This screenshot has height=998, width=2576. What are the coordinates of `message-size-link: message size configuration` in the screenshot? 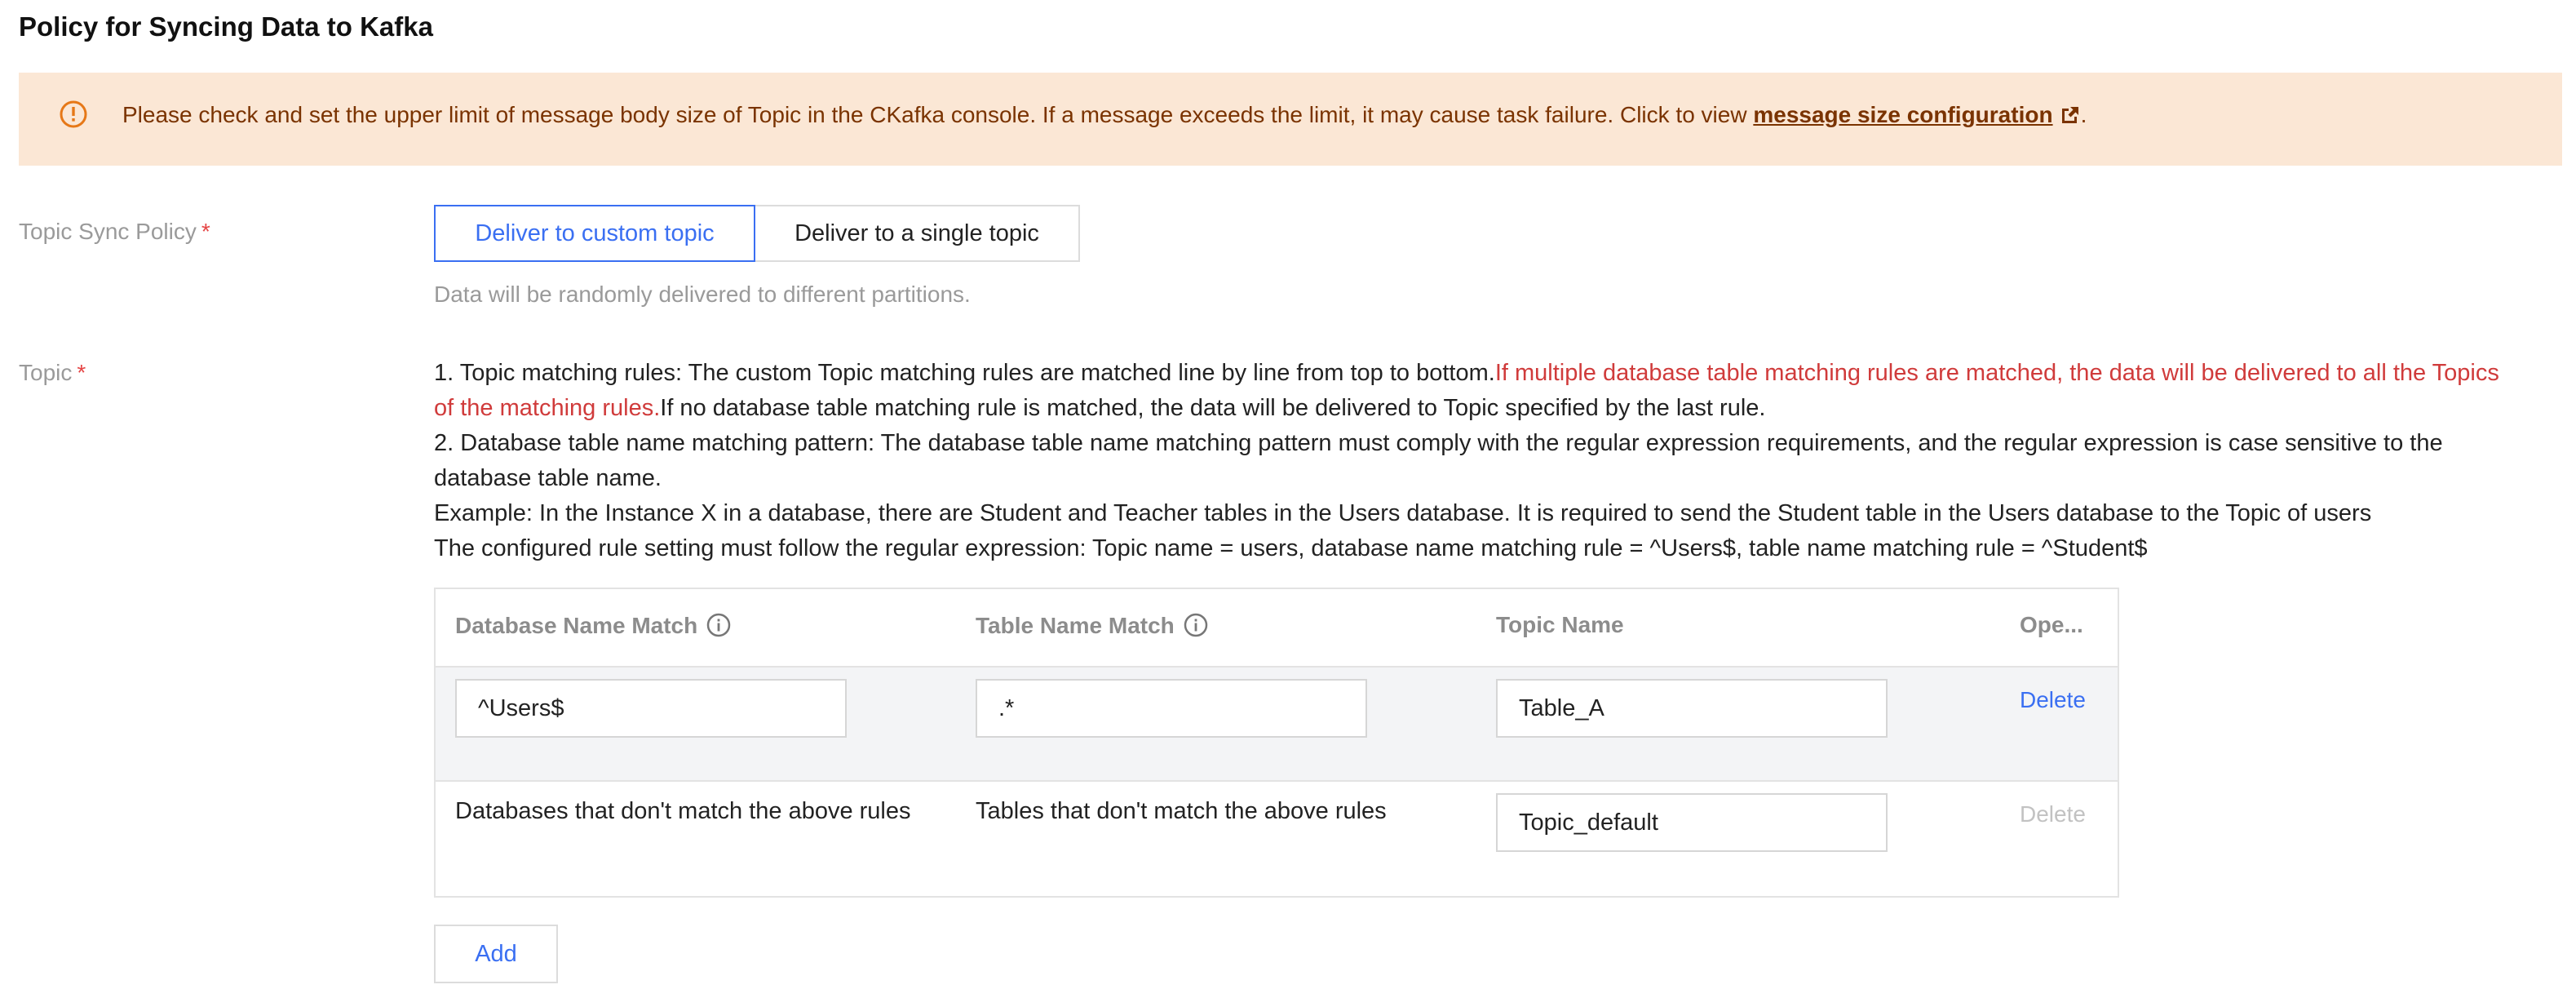 It's located at (1916, 115).